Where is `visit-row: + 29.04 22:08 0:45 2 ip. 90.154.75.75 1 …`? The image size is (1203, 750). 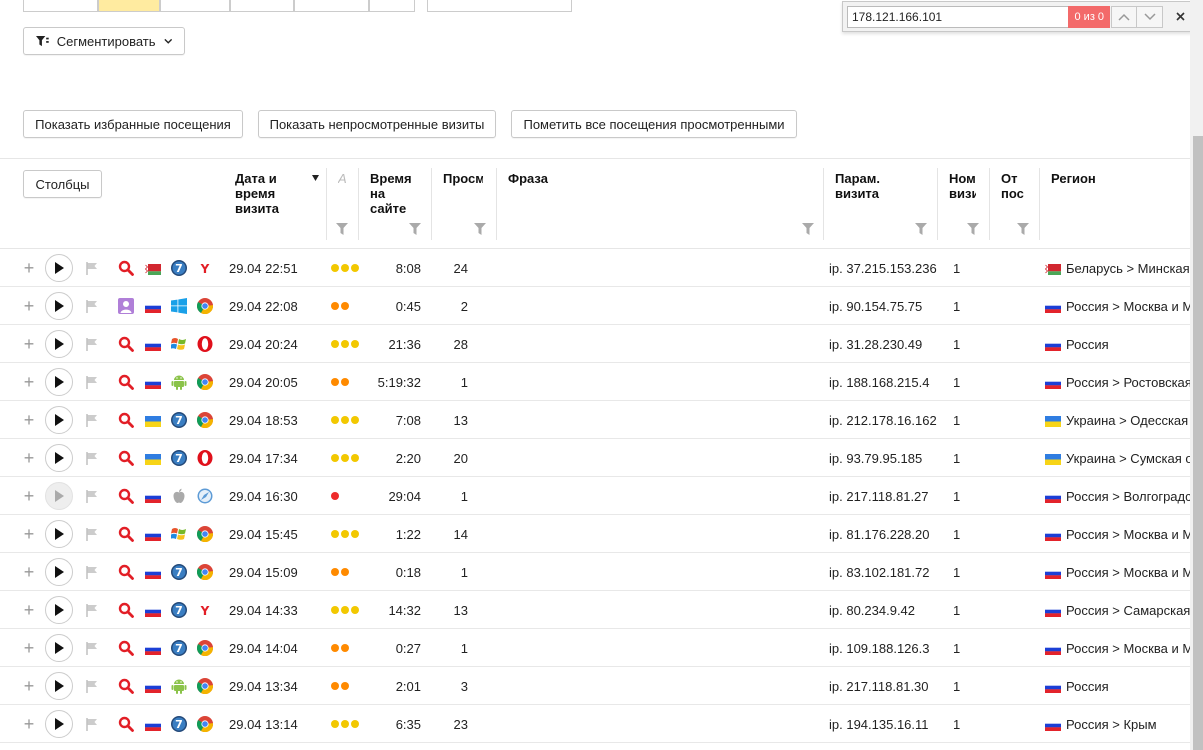
visit-row: + 29.04 22:08 0:45 2 ip. 90.154.75.75 1 … is located at coordinates (596, 306).